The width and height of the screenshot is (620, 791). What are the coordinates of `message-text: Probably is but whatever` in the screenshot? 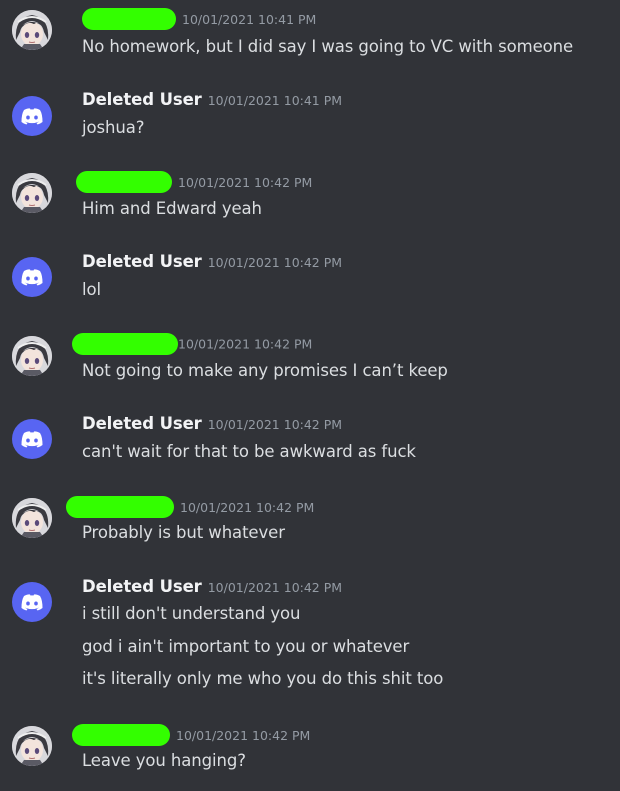 It's located at (183, 532).